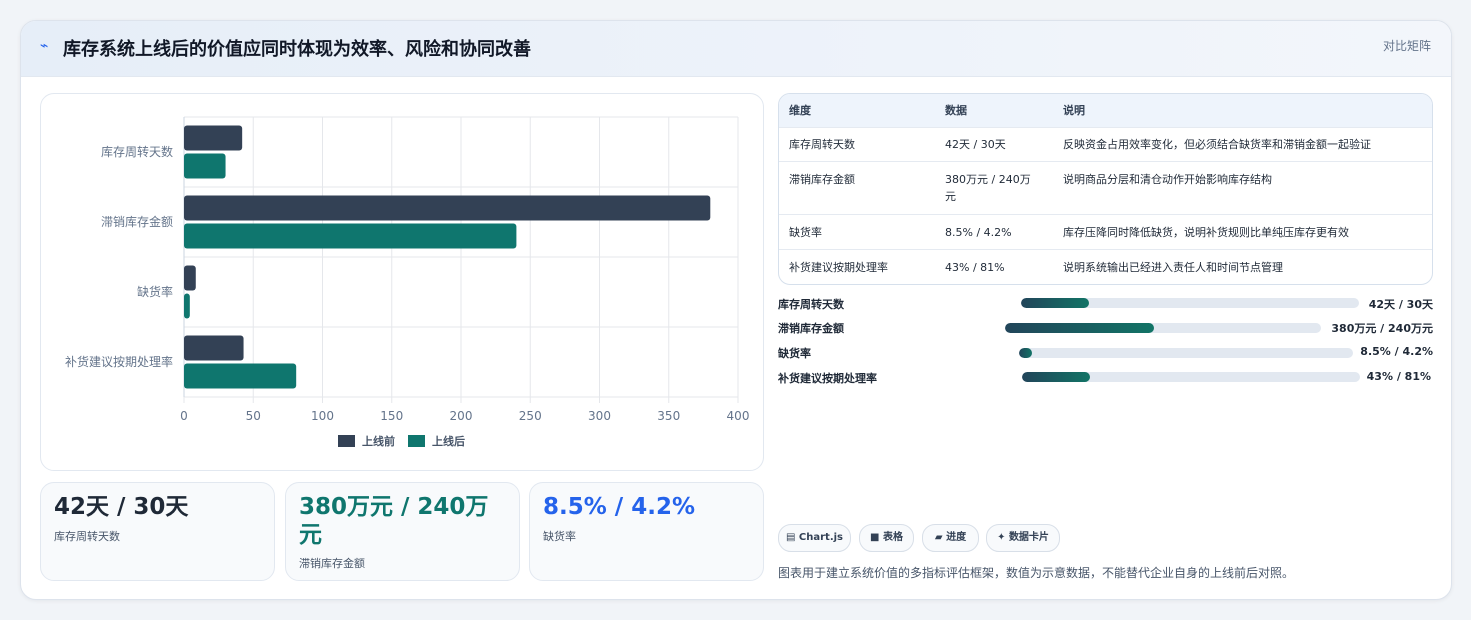 Image resolution: width=1471 pixels, height=620 pixels. I want to click on x-tick-label: 50, so click(253, 416).